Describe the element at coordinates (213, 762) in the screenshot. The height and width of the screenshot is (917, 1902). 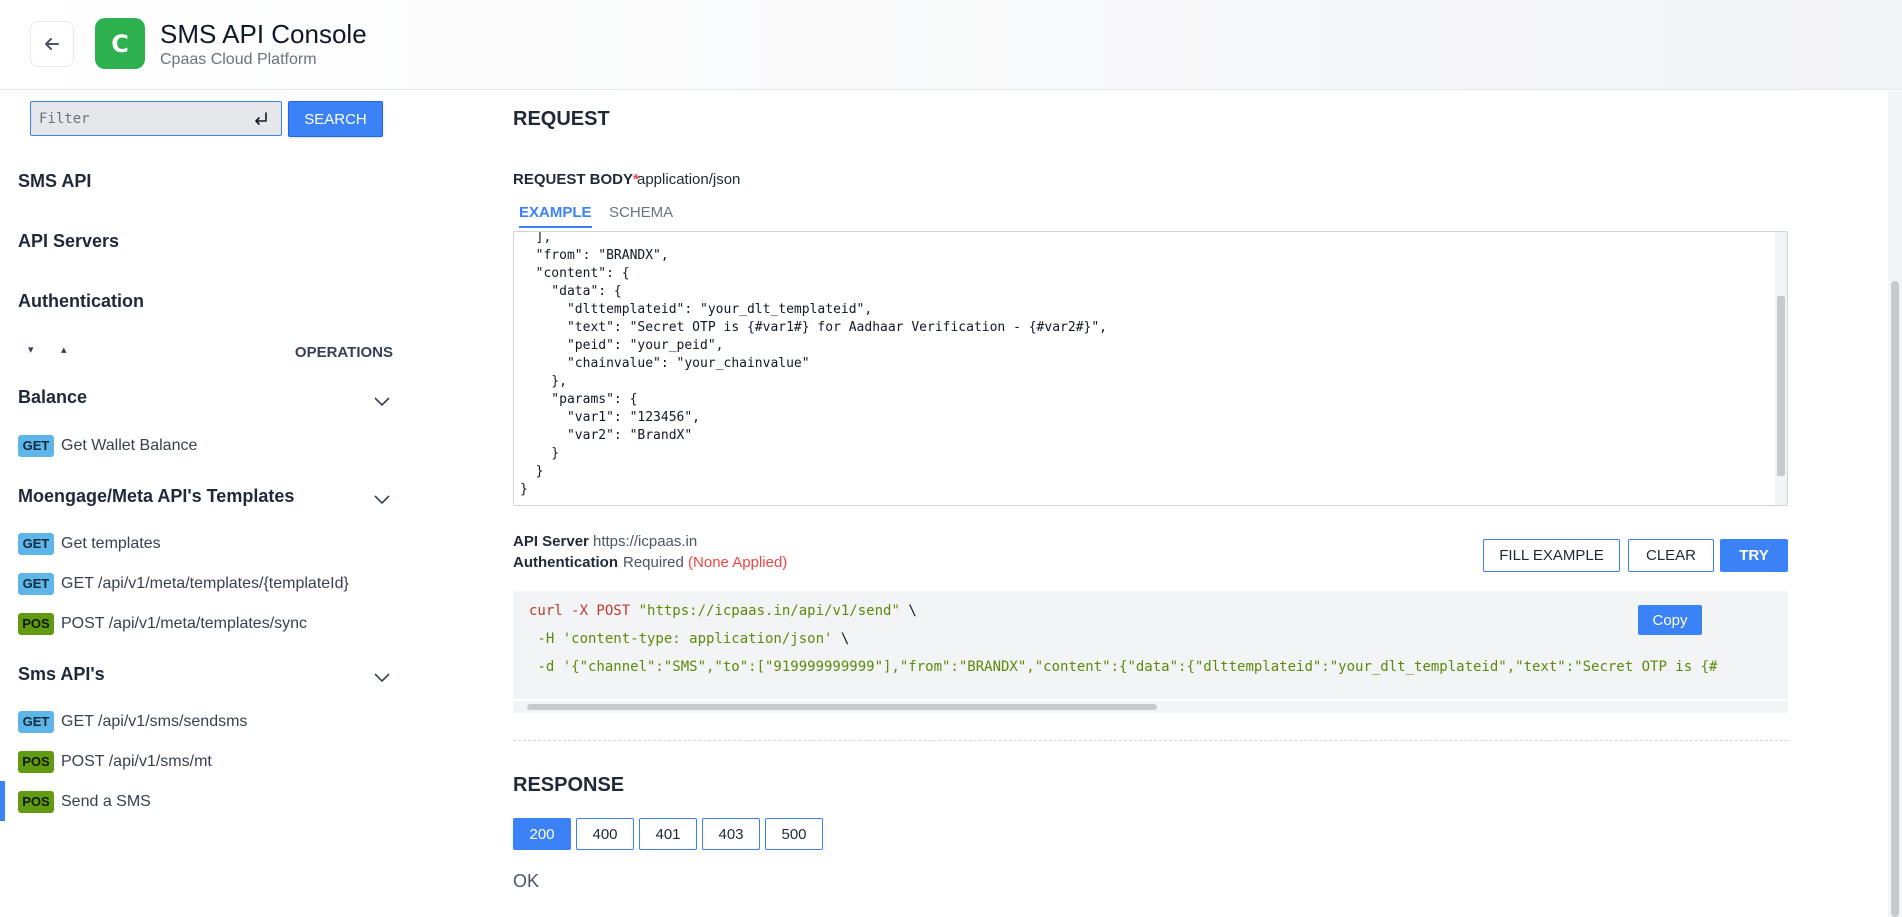
I see `sidebar-item-post-mt: POS POST /api/v1/sms/mt` at that location.